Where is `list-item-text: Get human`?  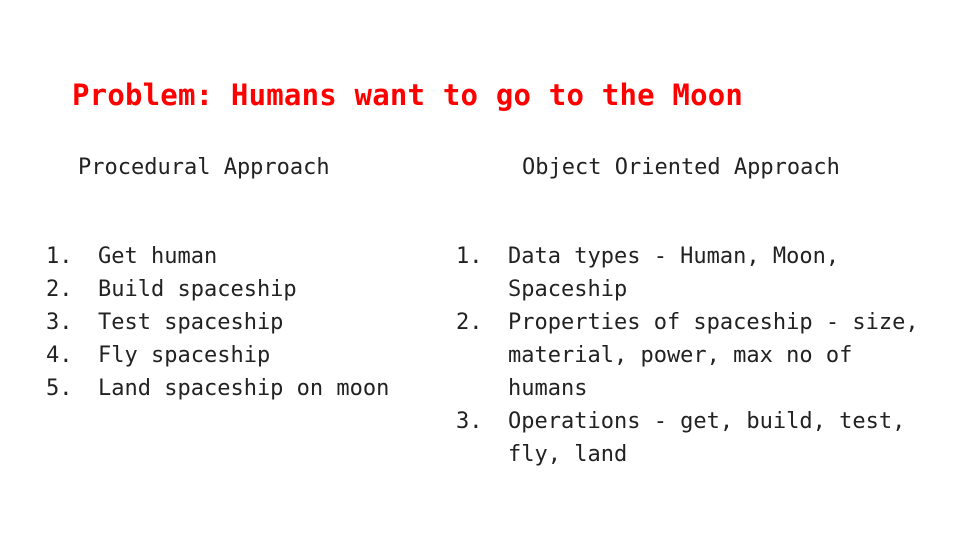 list-item-text: Get human is located at coordinates (158, 256).